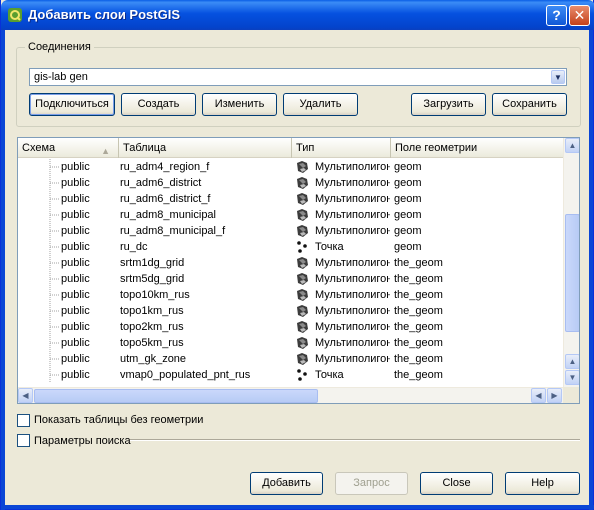  What do you see at coordinates (39, 148) in the screenshot?
I see `column-label-schema: Схема` at bounding box center [39, 148].